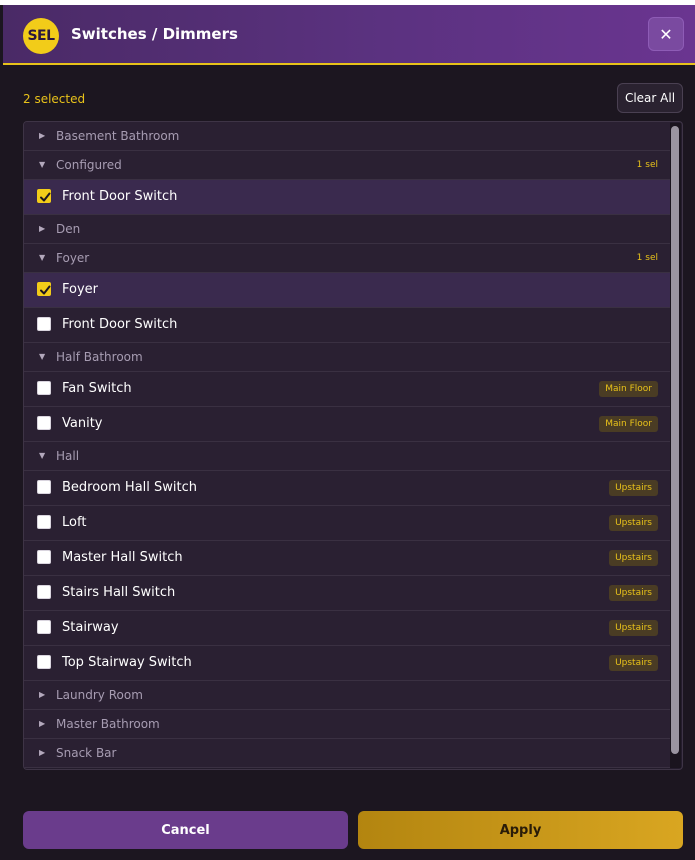 This screenshot has width=695, height=860. What do you see at coordinates (347, 92) in the screenshot?
I see `selection-toolbar: 2 selected Clear All` at bounding box center [347, 92].